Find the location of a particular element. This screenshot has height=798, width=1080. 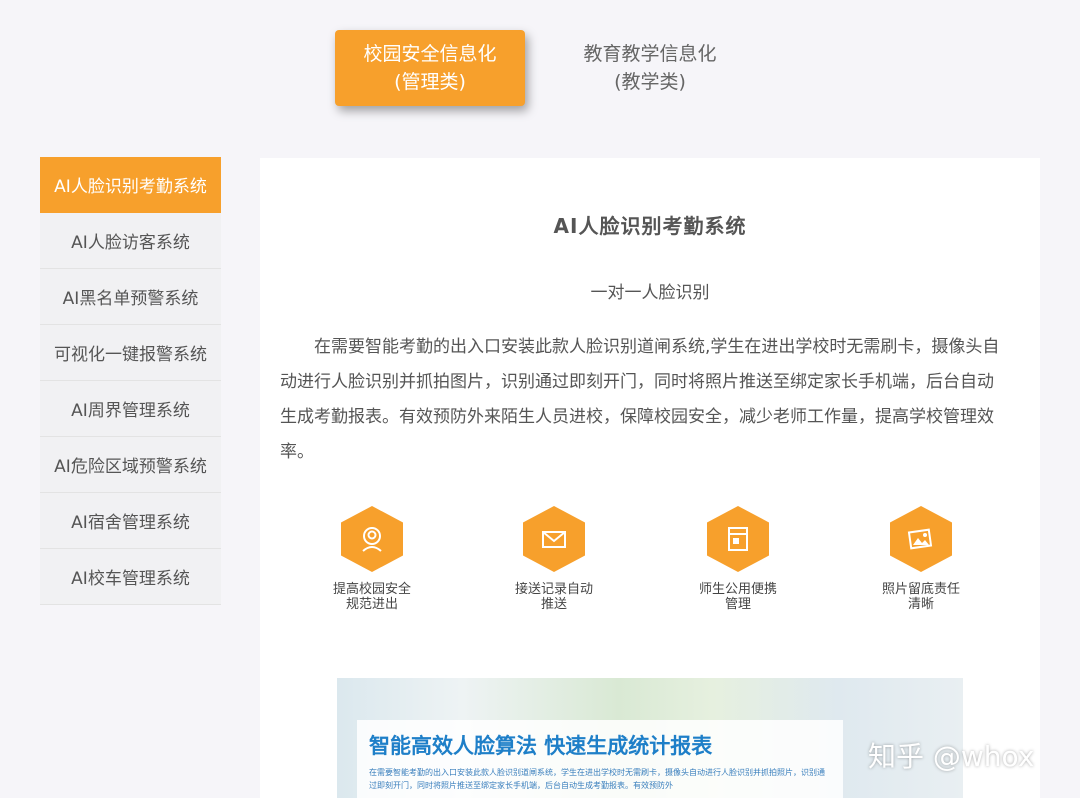

tab-education-title: 教育教学信息化 is located at coordinates (650, 54).